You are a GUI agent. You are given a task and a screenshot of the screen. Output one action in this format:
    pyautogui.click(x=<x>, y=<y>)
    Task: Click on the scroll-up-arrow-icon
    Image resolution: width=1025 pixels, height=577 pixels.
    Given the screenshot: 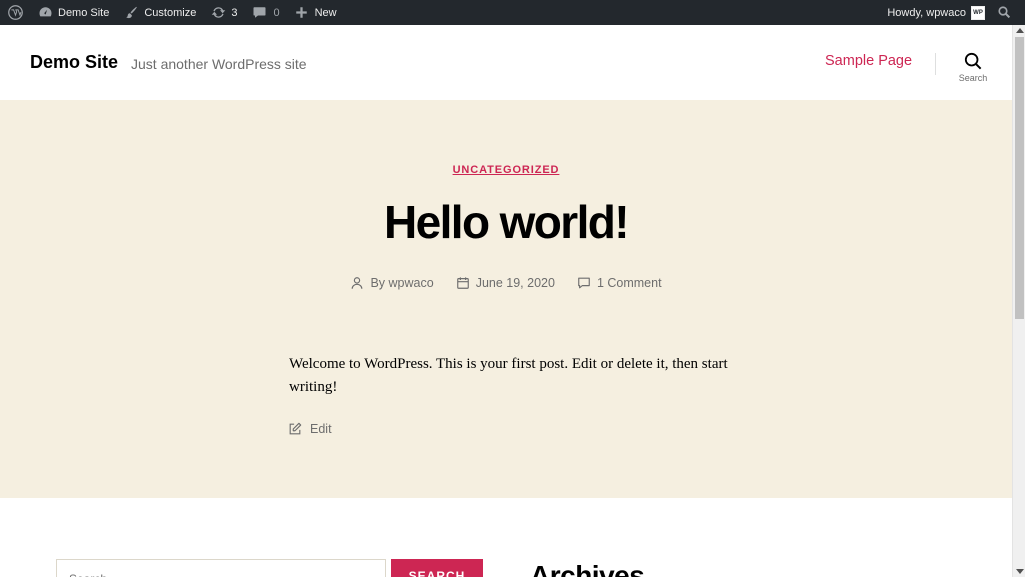 What is the action you would take?
    pyautogui.click(x=1020, y=30)
    